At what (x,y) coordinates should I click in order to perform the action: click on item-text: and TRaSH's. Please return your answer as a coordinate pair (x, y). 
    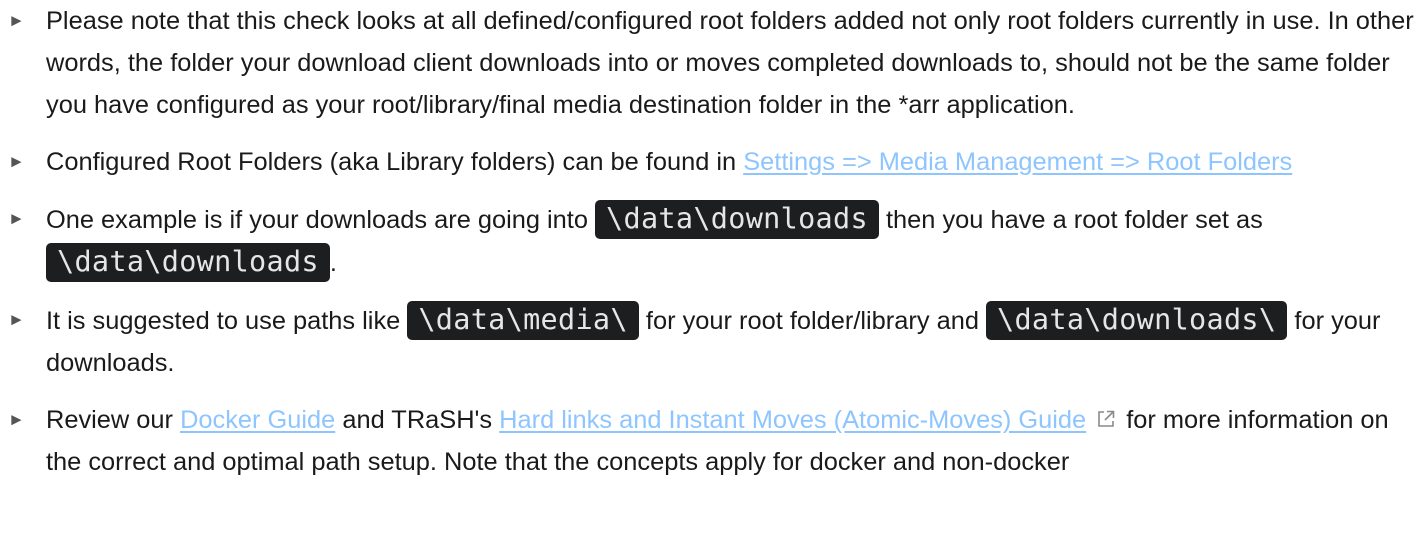
    Looking at the image, I should click on (417, 420).